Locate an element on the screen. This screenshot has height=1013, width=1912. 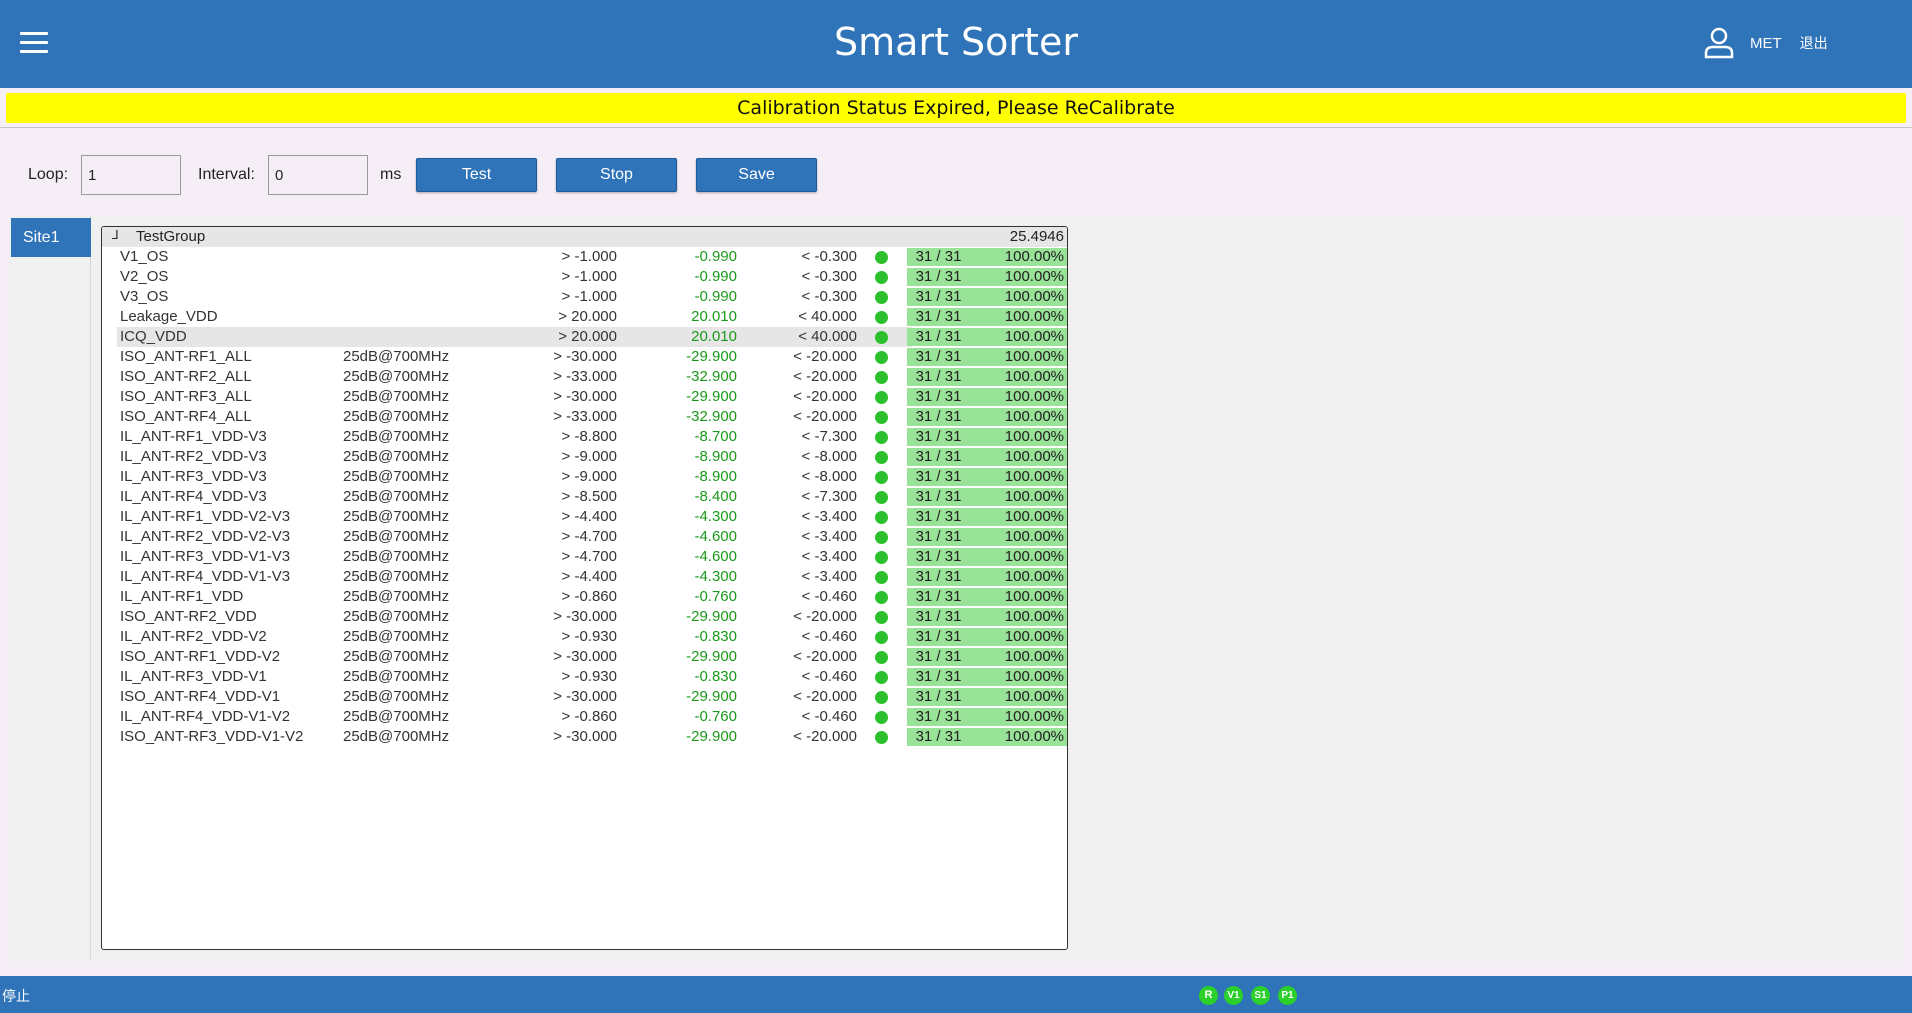
test-name: ISO_ANT-RF3_ALL is located at coordinates (186, 396).